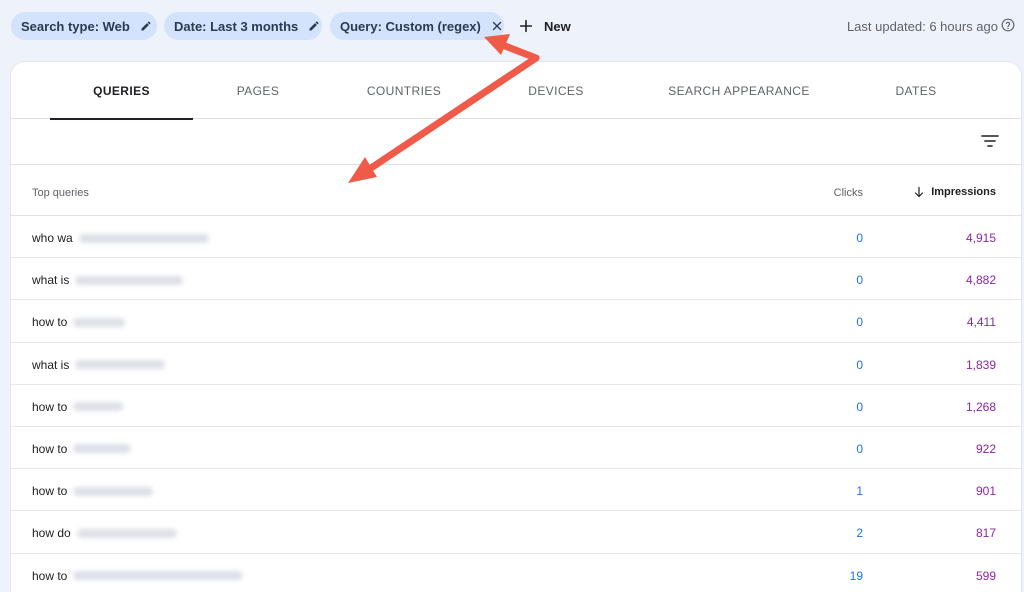 The height and width of the screenshot is (592, 1024). What do you see at coordinates (739, 90) in the screenshot?
I see `tab-search-appearance: SEARCH APPEARANCE` at bounding box center [739, 90].